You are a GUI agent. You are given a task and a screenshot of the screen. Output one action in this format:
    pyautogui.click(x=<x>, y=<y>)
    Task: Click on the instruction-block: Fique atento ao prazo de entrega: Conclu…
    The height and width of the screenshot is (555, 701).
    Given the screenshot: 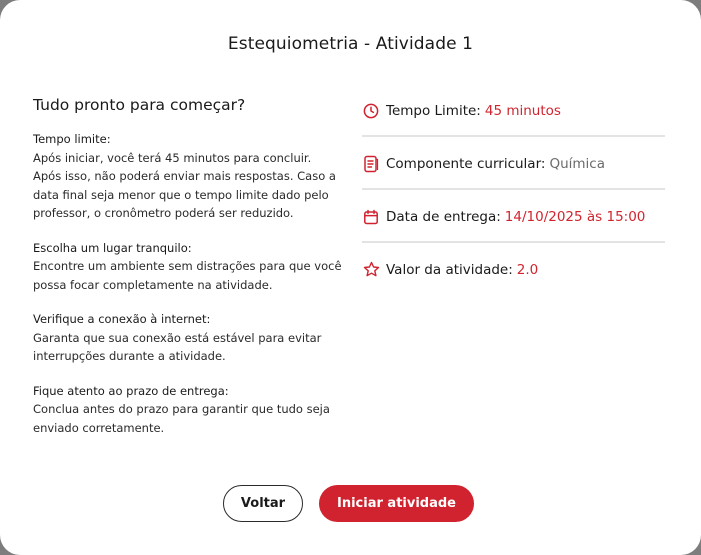 What is the action you would take?
    pyautogui.click(x=188, y=410)
    